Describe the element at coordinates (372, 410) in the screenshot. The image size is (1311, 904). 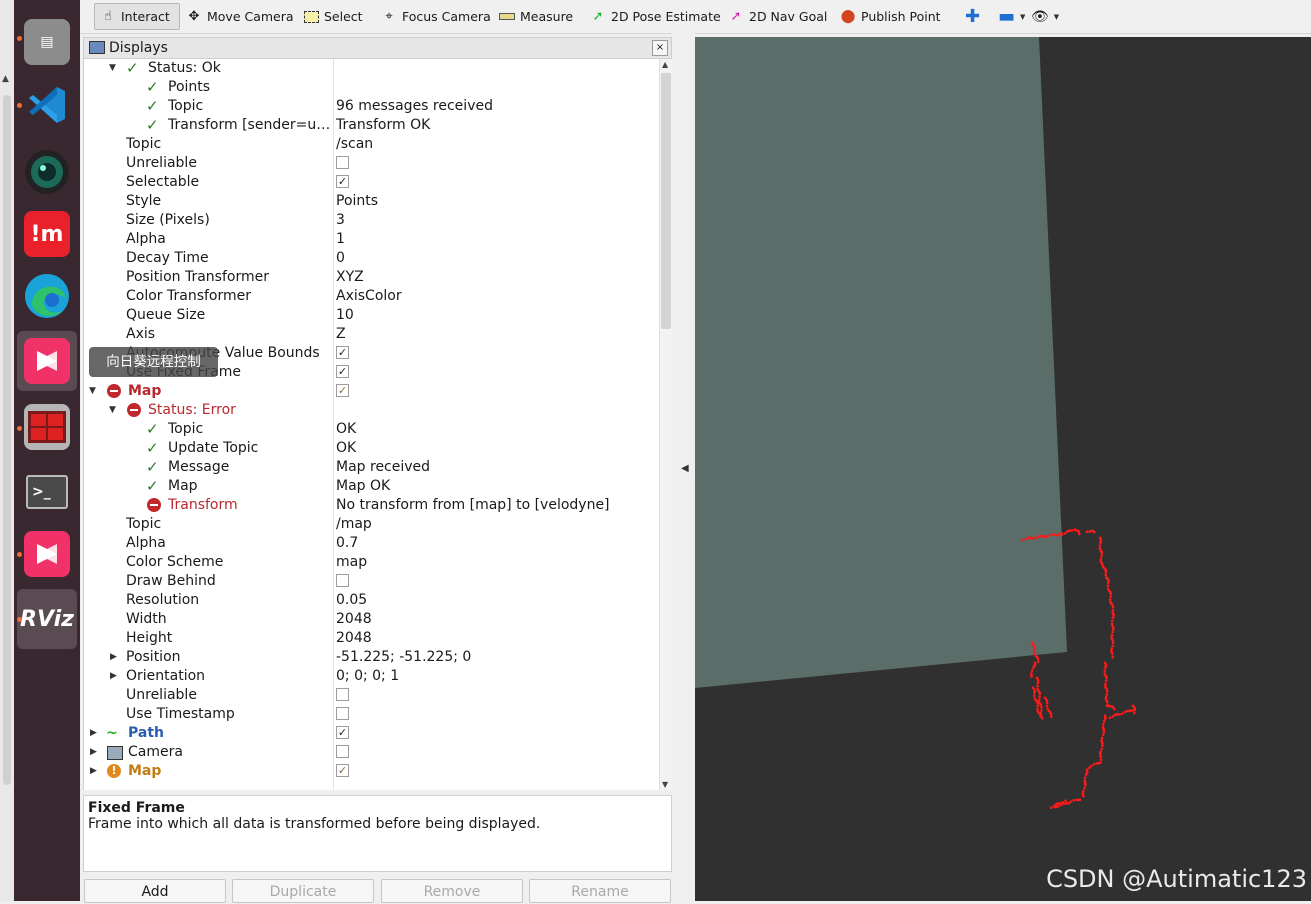
I see `tree-row: ▼ Status: Error` at that location.